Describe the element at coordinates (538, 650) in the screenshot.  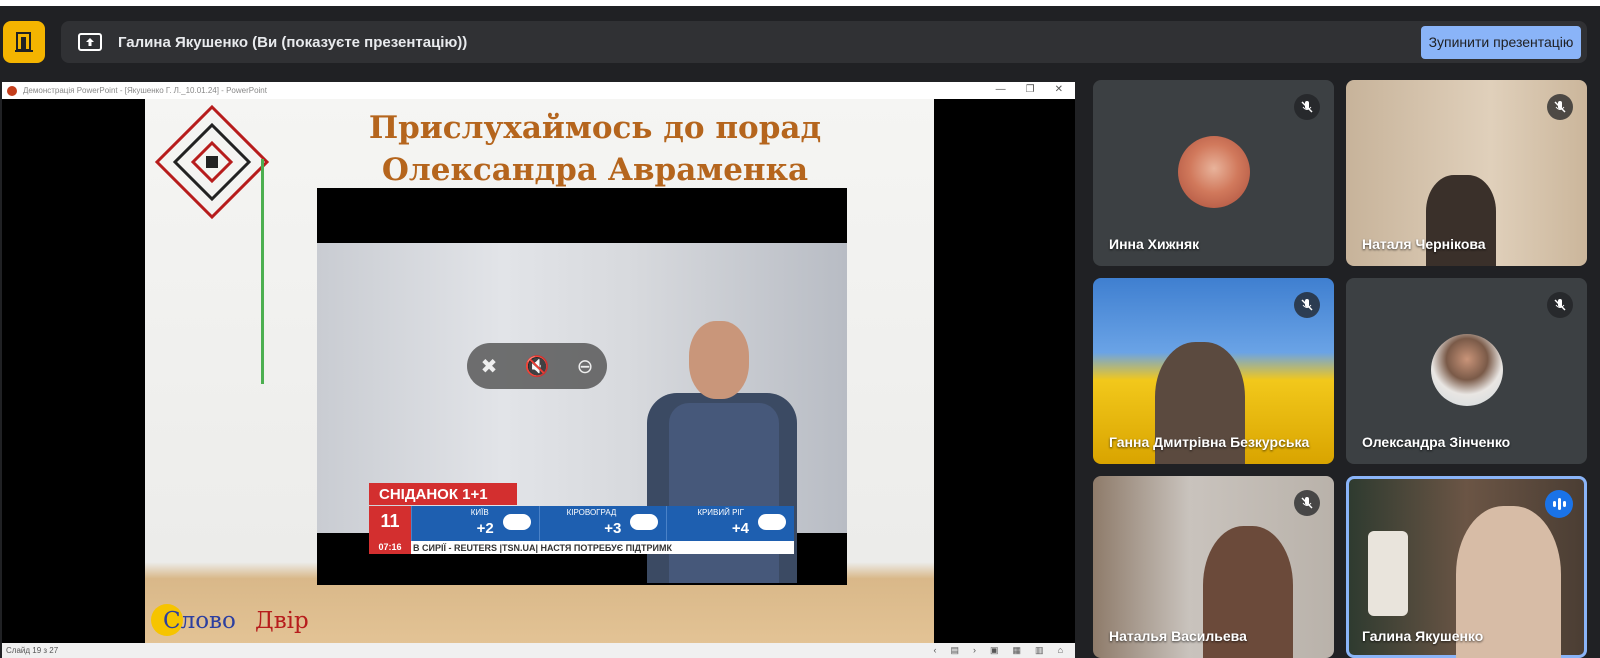
I see `powerpoint-statusbar: Слайд 19 з 27 ‹ ▤ › ▣ ▦ ▥ ⌂` at that location.